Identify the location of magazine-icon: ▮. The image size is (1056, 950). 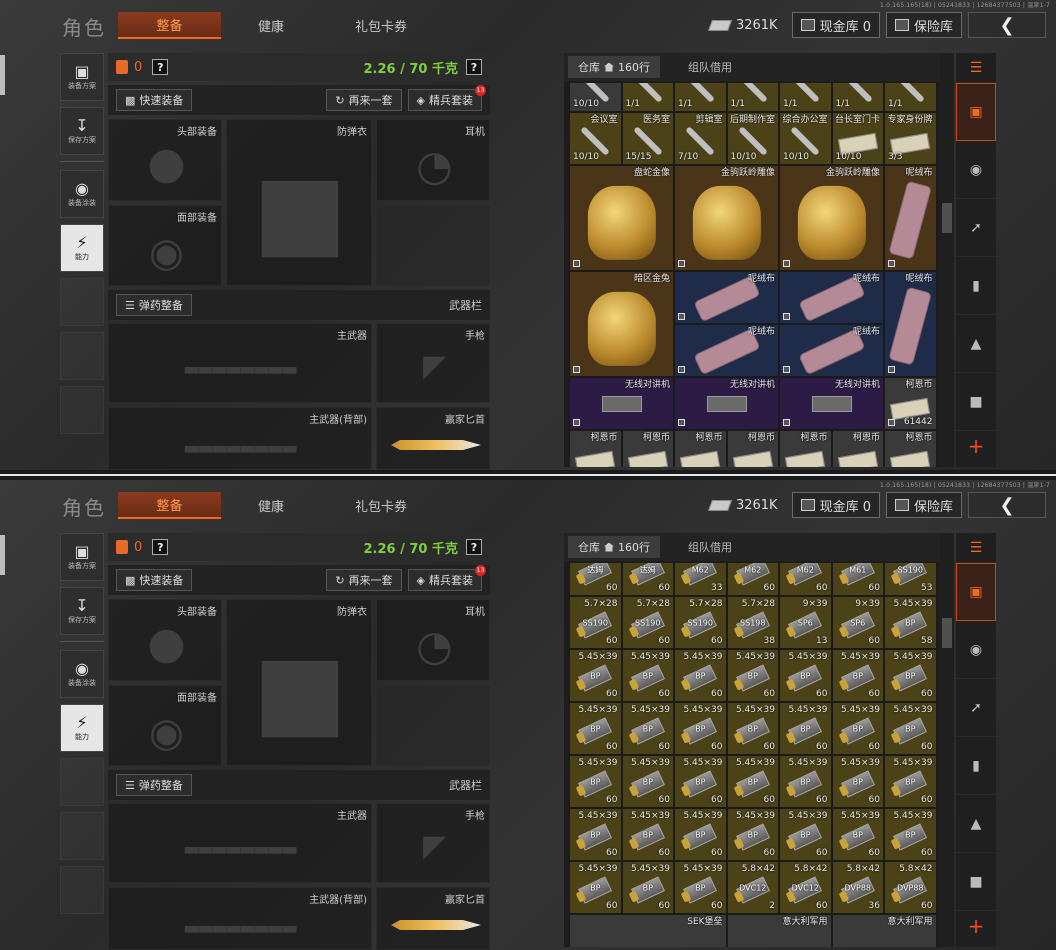
(976, 766).